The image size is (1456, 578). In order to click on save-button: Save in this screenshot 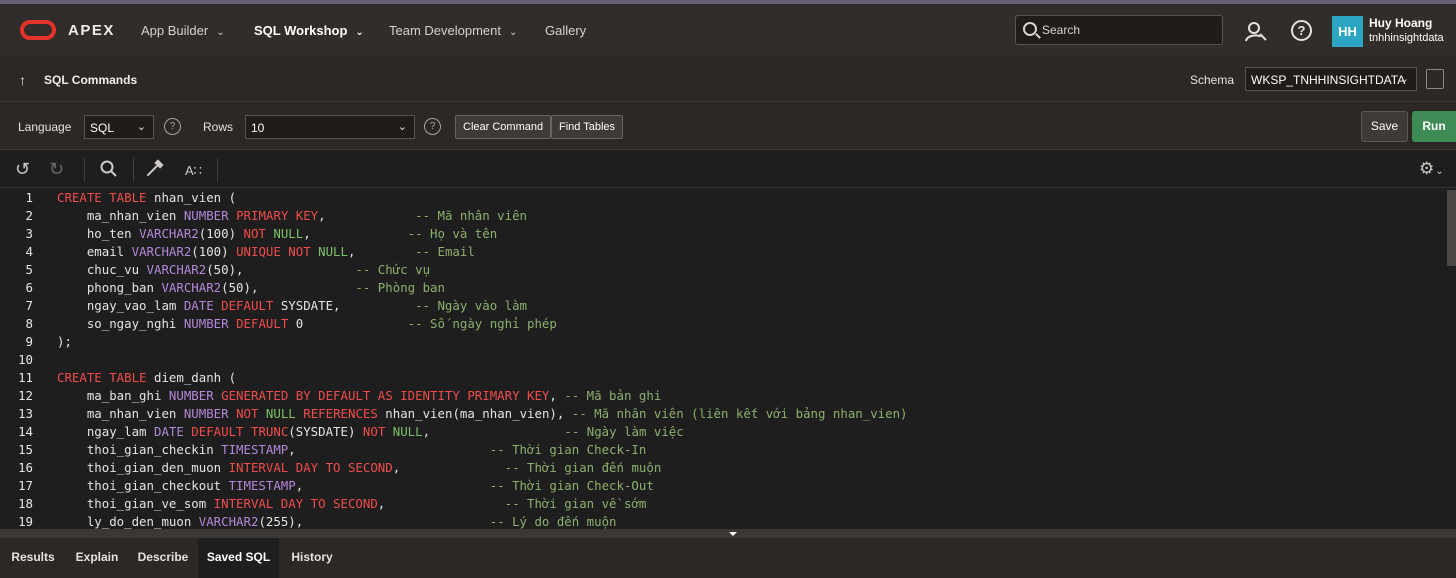, I will do `click(1384, 126)`.